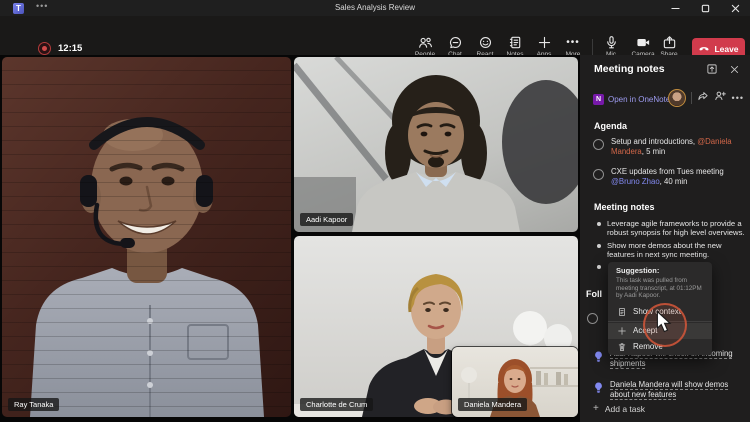  What do you see at coordinates (691, 98) in the screenshot?
I see `facepile-divider` at bounding box center [691, 98].